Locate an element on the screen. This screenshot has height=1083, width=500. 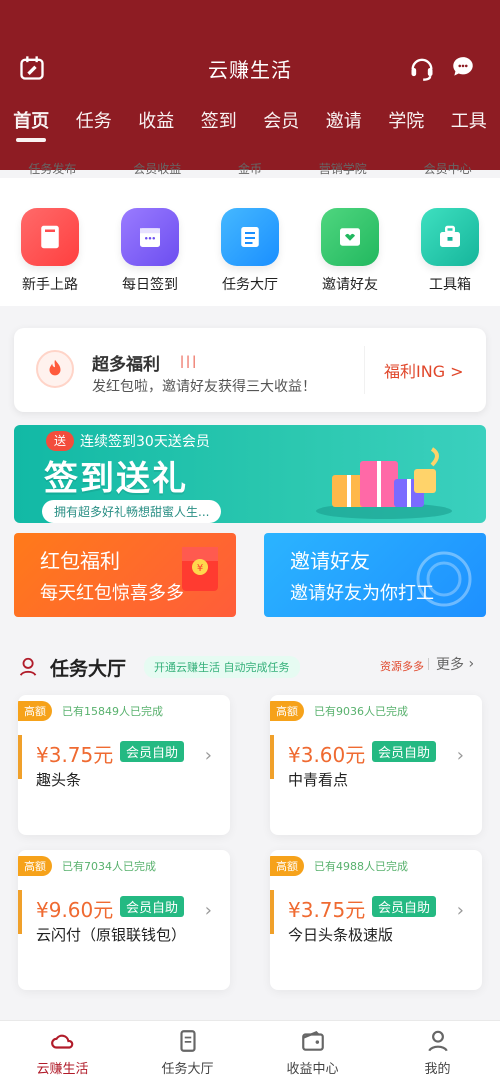
bottom-nav-profile: 我的 is located at coordinates (437, 1052).